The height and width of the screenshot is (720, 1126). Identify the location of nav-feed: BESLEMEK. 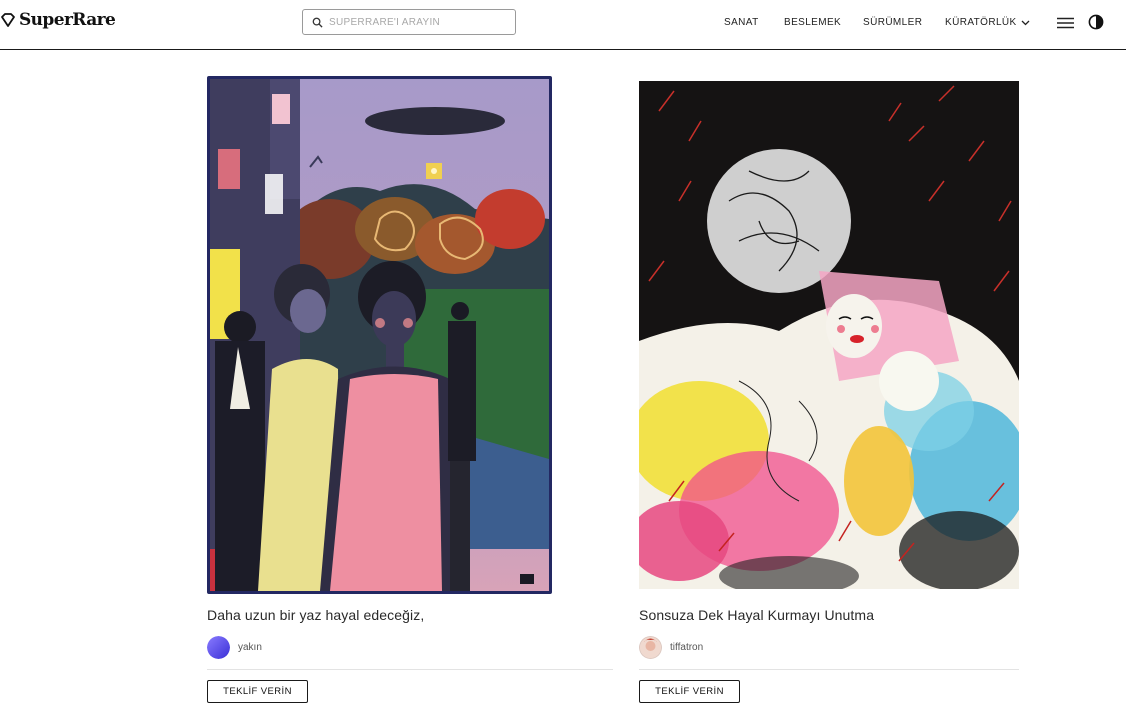
(812, 22).